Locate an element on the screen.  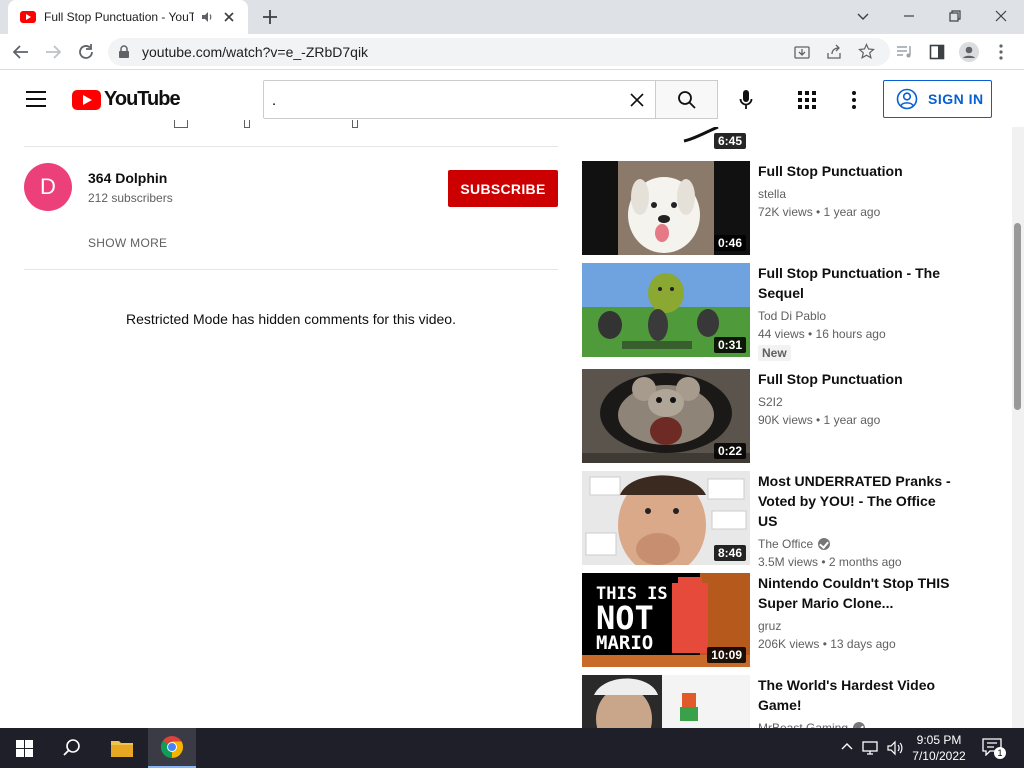
media-control-icon is located at coordinates (905, 52).